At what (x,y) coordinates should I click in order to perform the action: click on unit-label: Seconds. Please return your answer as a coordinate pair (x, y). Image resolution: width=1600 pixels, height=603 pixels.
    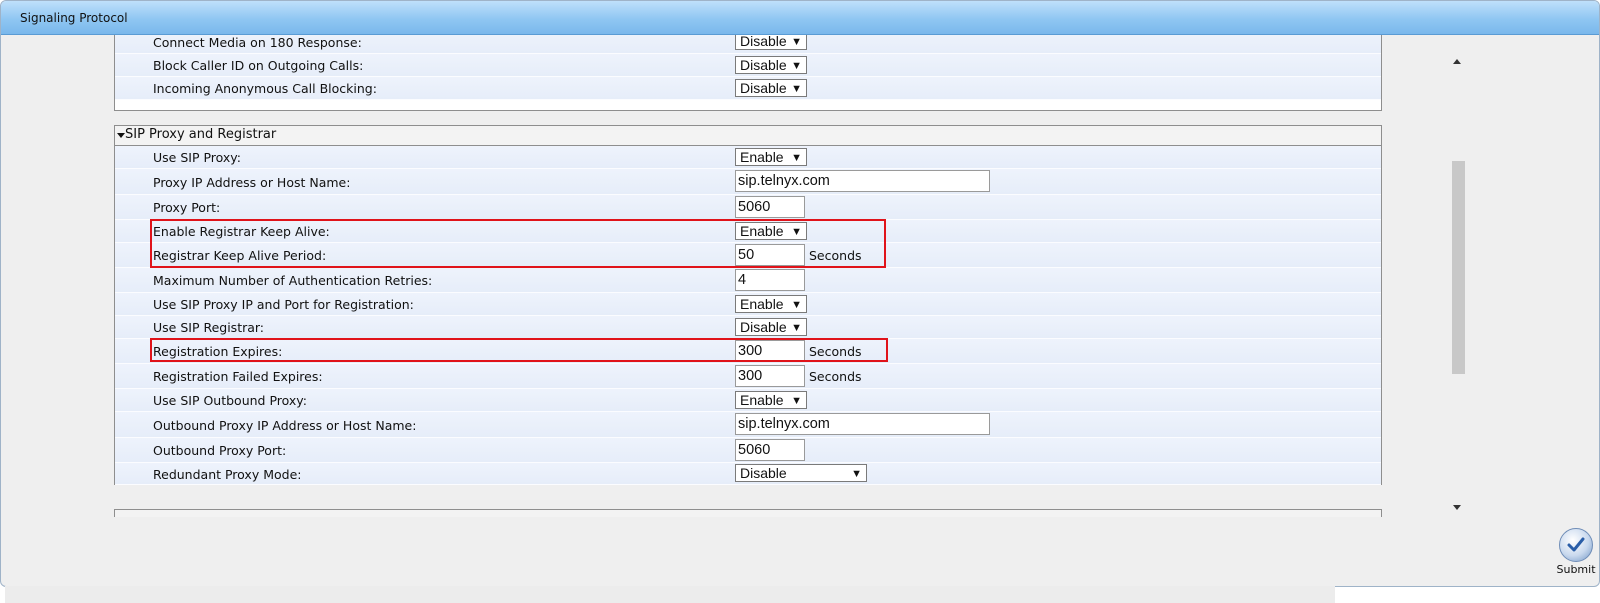
    Looking at the image, I should click on (835, 376).